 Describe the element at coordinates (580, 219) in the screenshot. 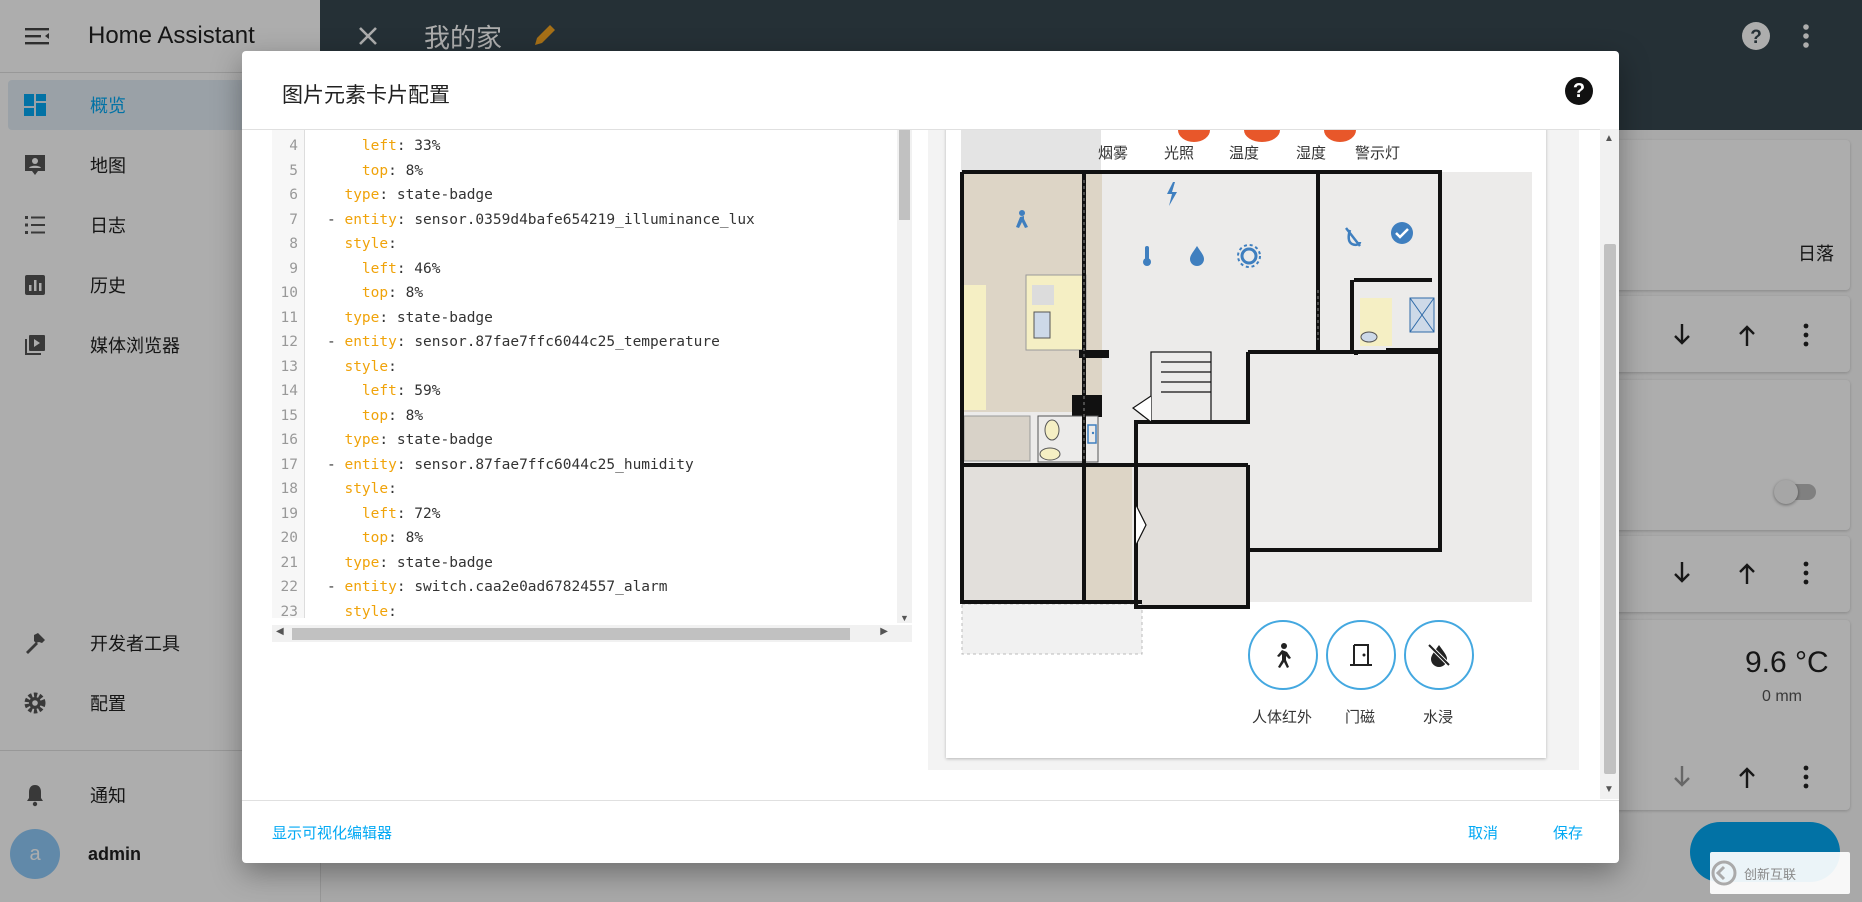

I see `yaml-value: sensor.0359d4bafe654219_illuminance_lux` at that location.